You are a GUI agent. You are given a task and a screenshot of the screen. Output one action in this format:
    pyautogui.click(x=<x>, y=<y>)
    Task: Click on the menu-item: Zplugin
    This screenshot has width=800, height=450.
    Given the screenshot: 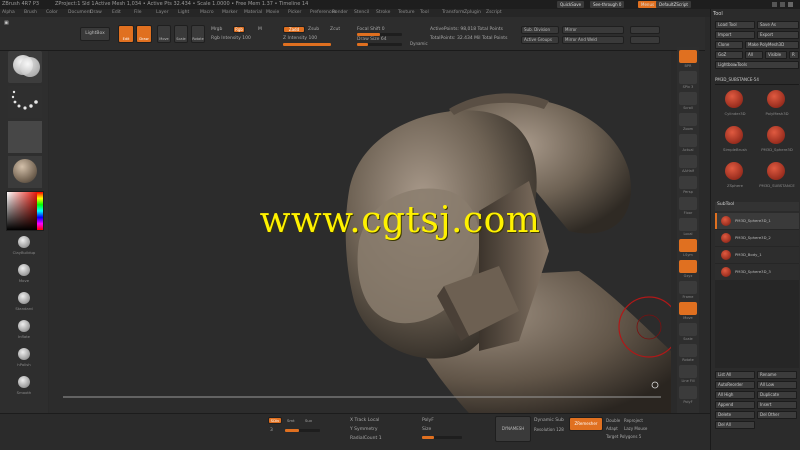 What is the action you would take?
    pyautogui.click(x=472, y=12)
    